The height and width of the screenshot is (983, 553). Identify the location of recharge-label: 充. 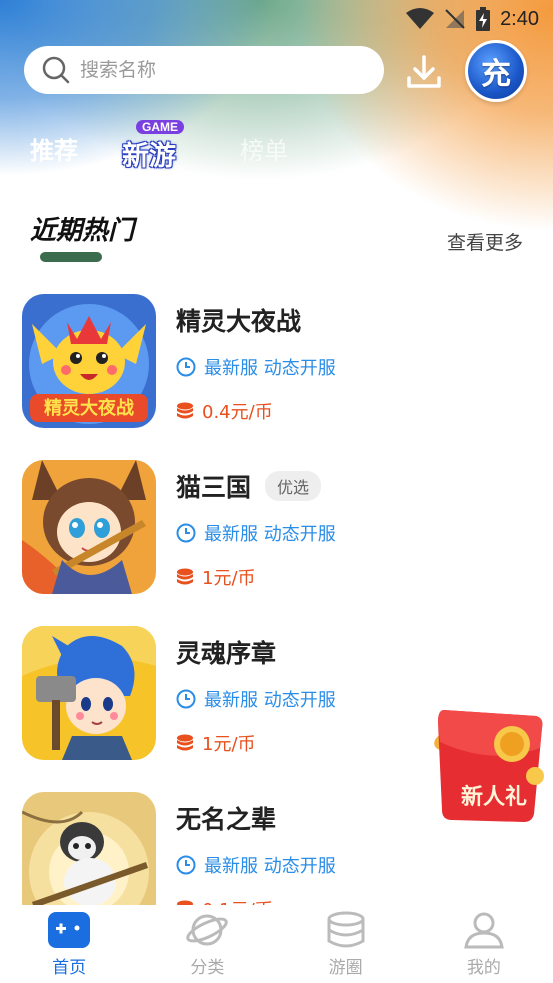
(496, 74).